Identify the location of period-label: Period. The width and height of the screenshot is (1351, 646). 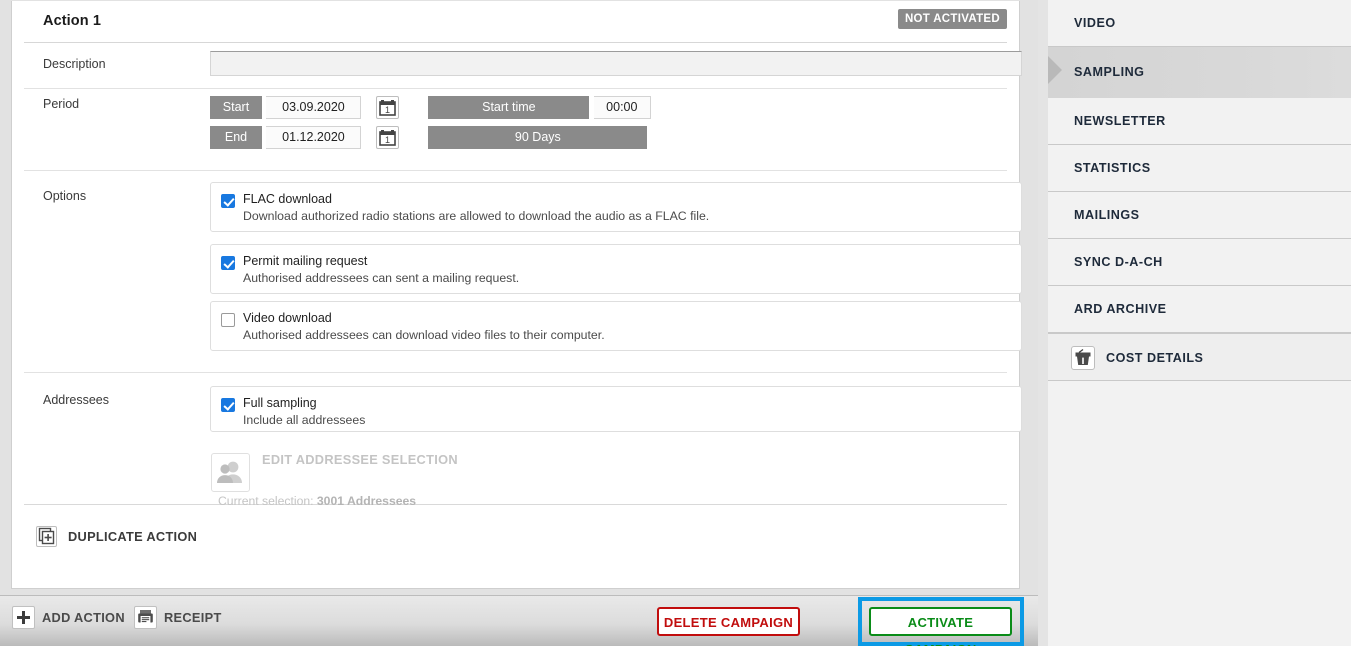
(61, 104).